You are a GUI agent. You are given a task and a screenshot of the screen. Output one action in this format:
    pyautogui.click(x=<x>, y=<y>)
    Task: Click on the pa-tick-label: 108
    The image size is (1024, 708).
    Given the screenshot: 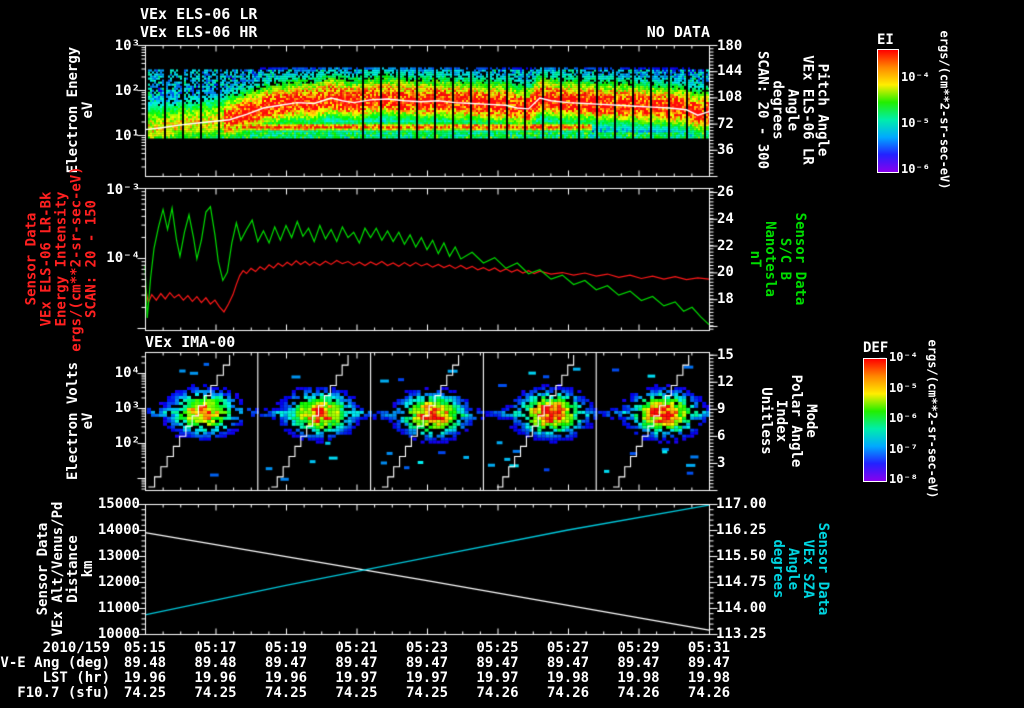 What is the action you would take?
    pyautogui.click(x=730, y=97)
    